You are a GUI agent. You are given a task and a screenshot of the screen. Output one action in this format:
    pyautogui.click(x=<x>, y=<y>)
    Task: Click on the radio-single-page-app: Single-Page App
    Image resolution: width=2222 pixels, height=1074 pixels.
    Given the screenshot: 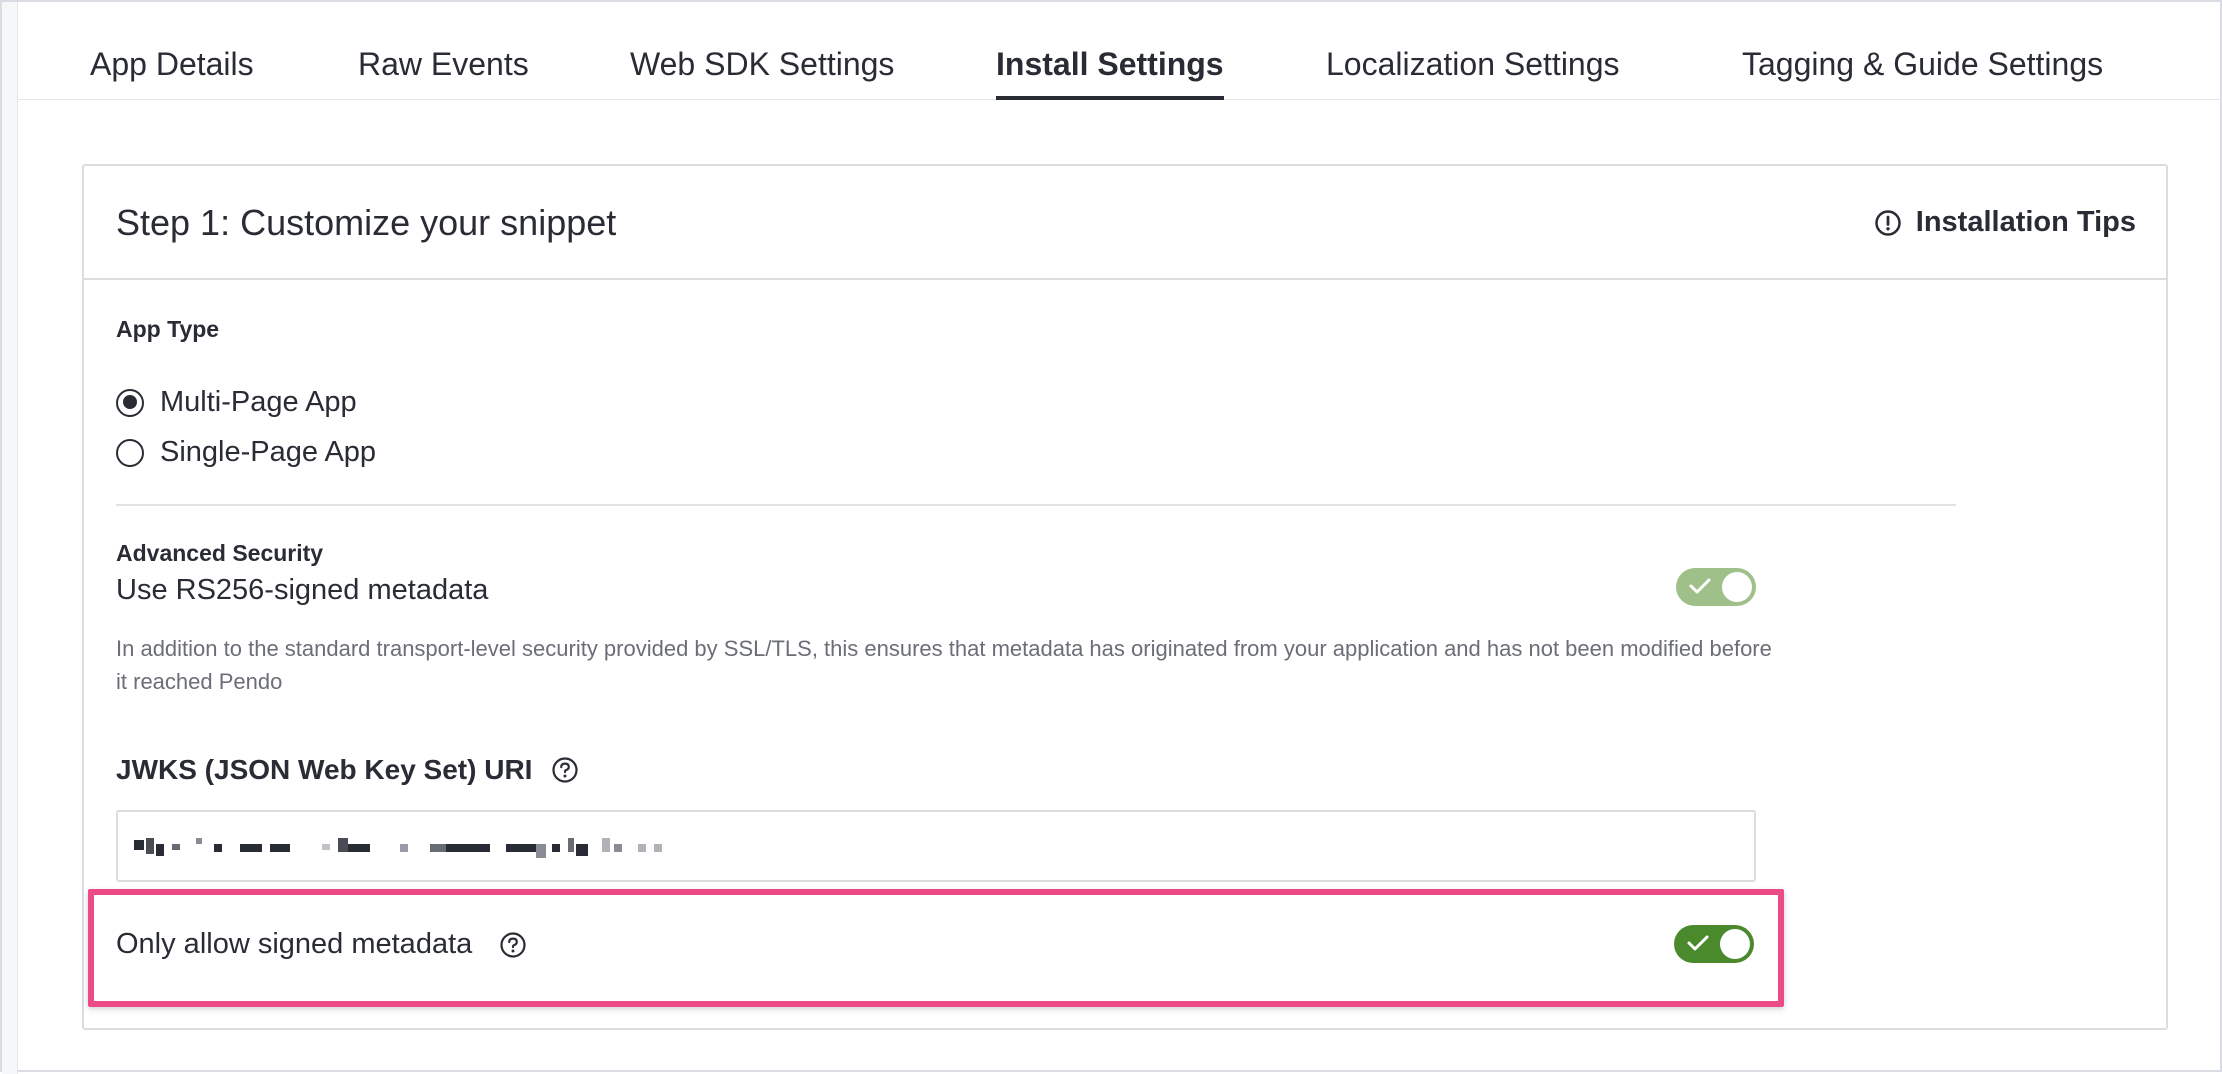 What is the action you would take?
    pyautogui.click(x=246, y=452)
    